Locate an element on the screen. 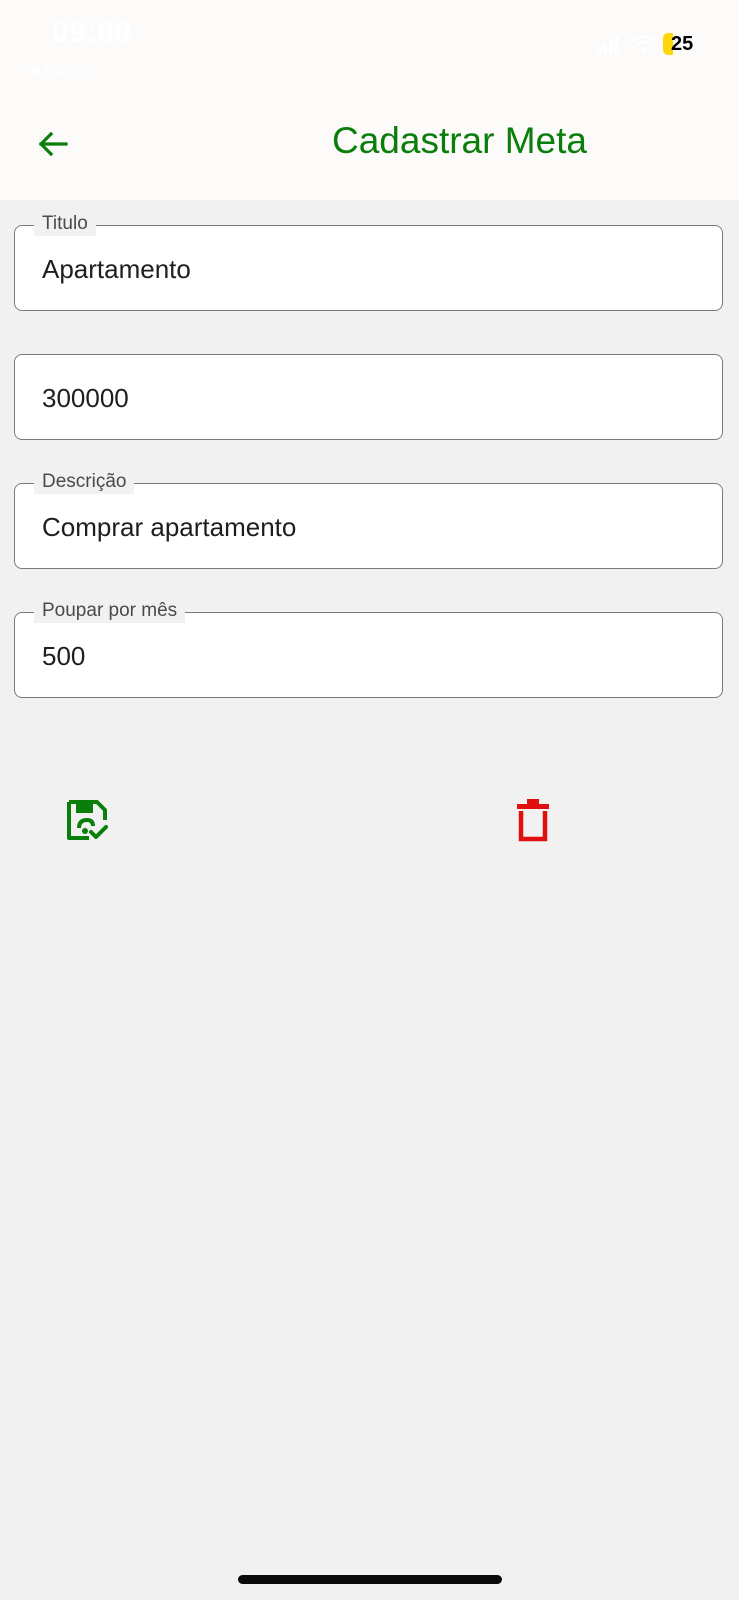 This screenshot has width=739, height=1600. descricao-field: Descrição is located at coordinates (369, 520).